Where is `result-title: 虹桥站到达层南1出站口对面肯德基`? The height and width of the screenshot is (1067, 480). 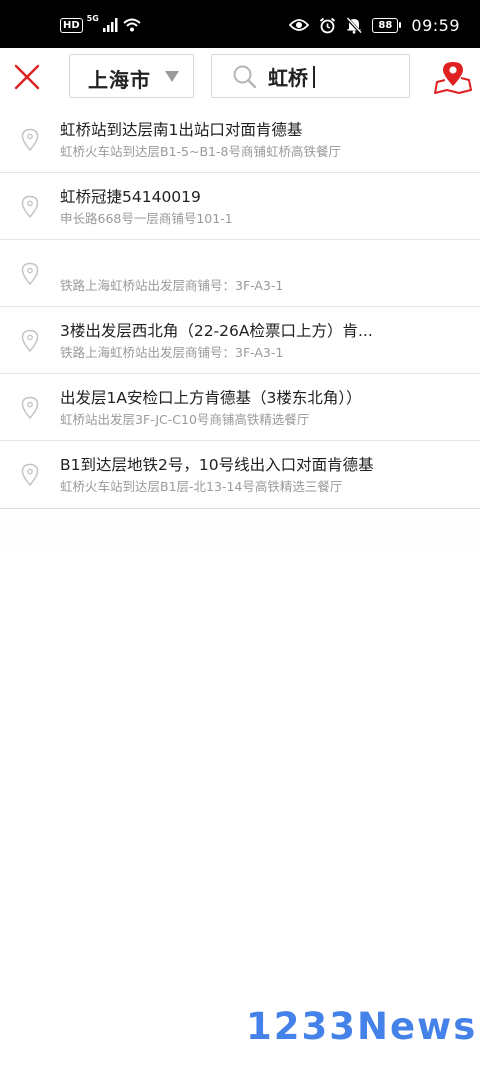 result-title: 虹桥站到达层南1出站口对面肯德基 is located at coordinates (181, 130).